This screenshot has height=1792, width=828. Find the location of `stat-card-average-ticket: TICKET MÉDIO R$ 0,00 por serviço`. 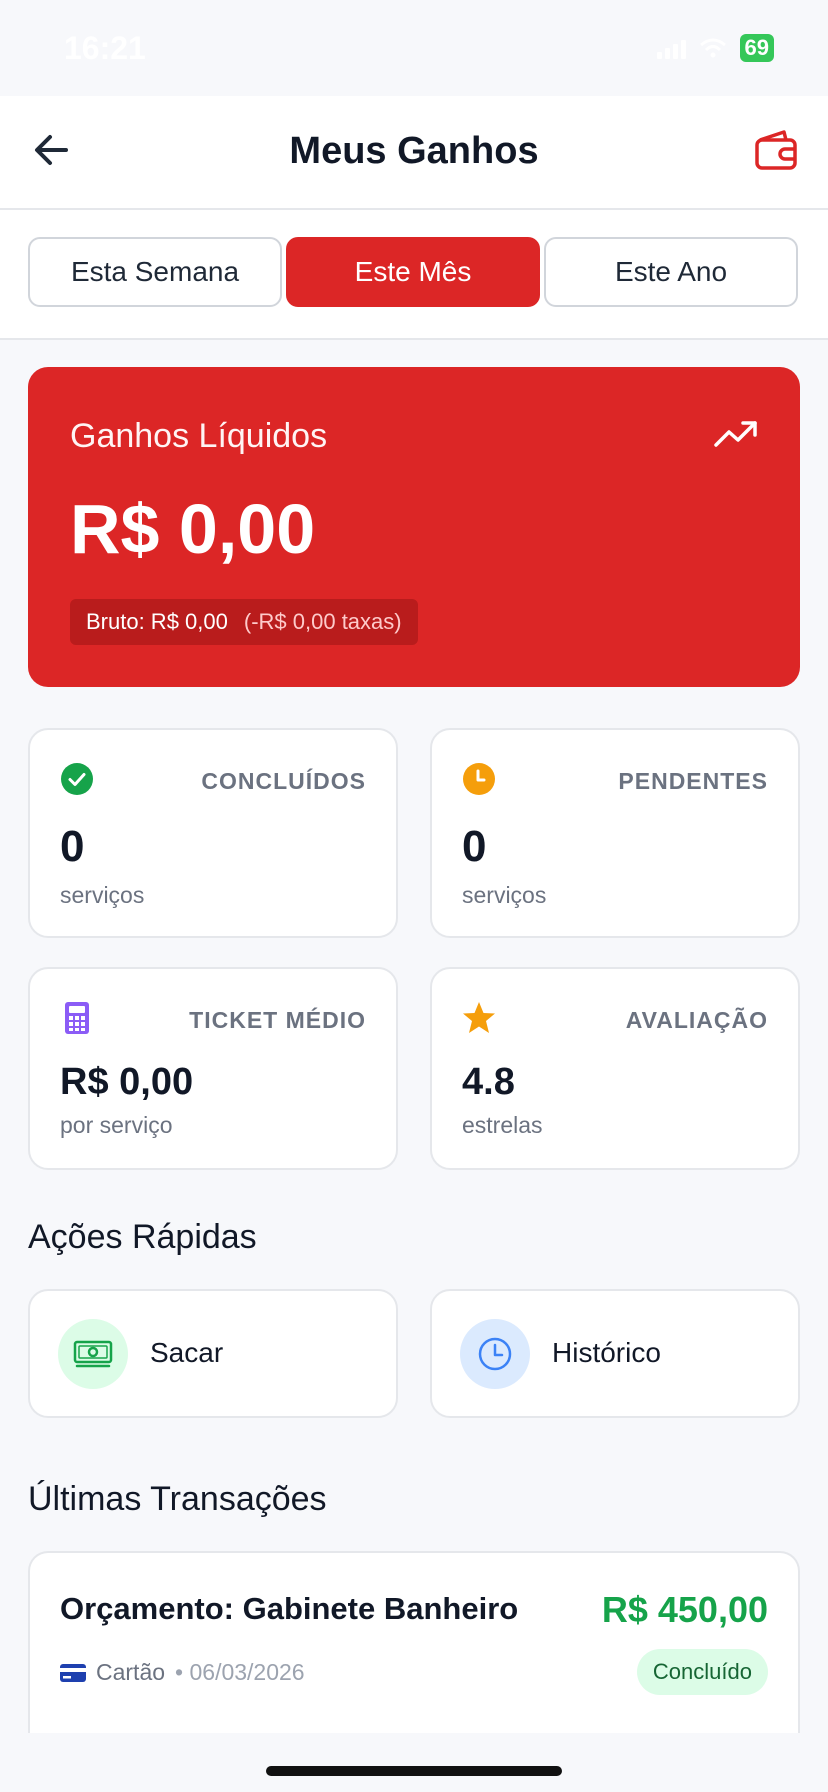

stat-card-average-ticket: TICKET MÉDIO R$ 0,00 por serviço is located at coordinates (213, 1068).